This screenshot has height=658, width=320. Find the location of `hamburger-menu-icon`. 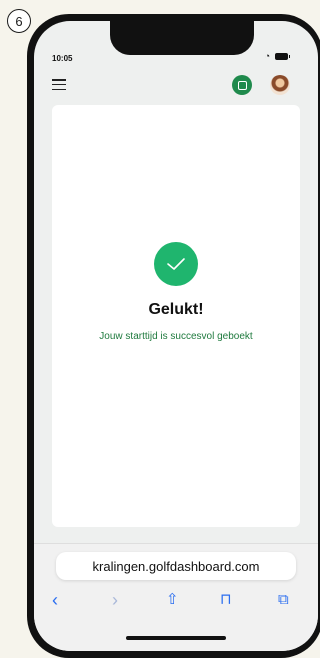

hamburger-menu-icon is located at coordinates (59, 85).